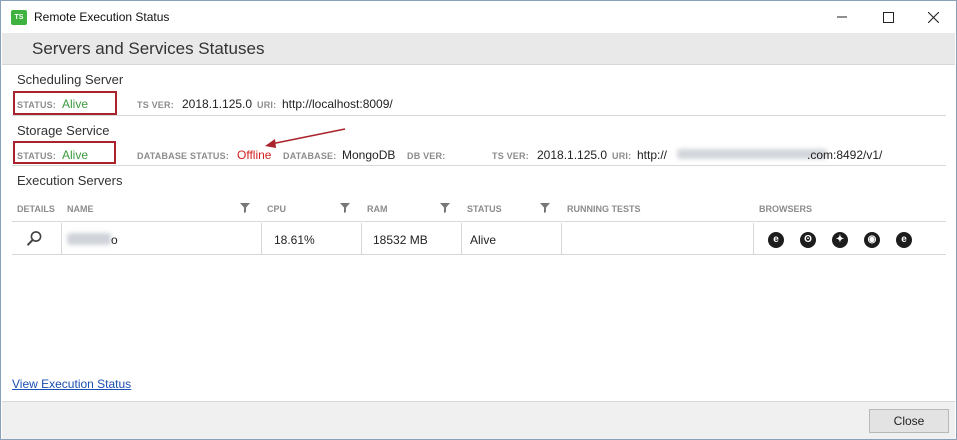  I want to click on storage-uri-suffix: .com:8492/v1/, so click(845, 155).